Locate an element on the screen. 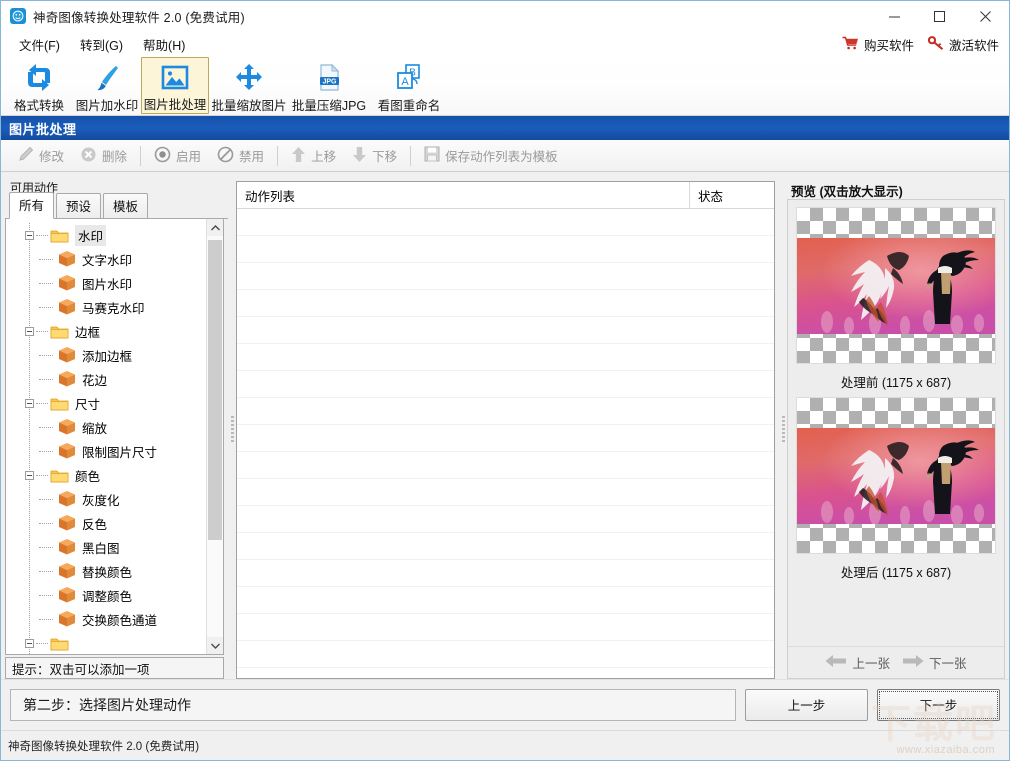  tree-item-swap-channel: 交换颜色通道 is located at coordinates (106, 619).